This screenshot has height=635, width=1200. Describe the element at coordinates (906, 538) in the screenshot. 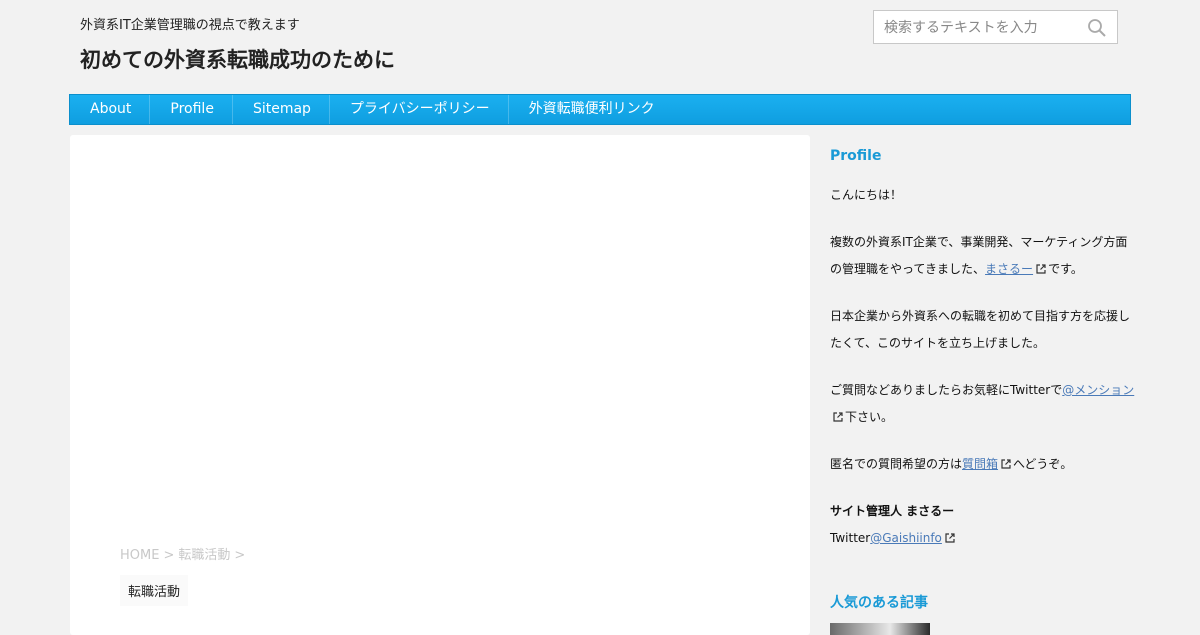

I see `twitter-handle-link: @Gaishiinfo` at that location.